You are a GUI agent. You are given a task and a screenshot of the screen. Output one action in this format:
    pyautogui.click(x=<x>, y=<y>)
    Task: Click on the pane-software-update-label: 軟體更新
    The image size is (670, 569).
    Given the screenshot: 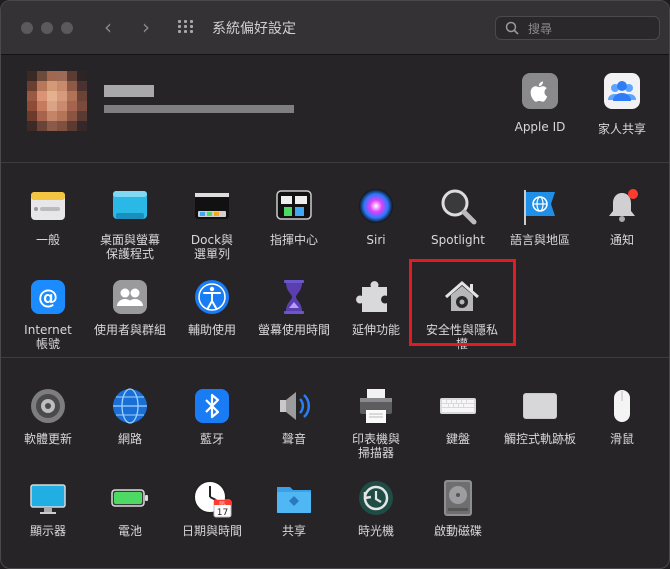 What is the action you would take?
    pyautogui.click(x=47, y=439)
    